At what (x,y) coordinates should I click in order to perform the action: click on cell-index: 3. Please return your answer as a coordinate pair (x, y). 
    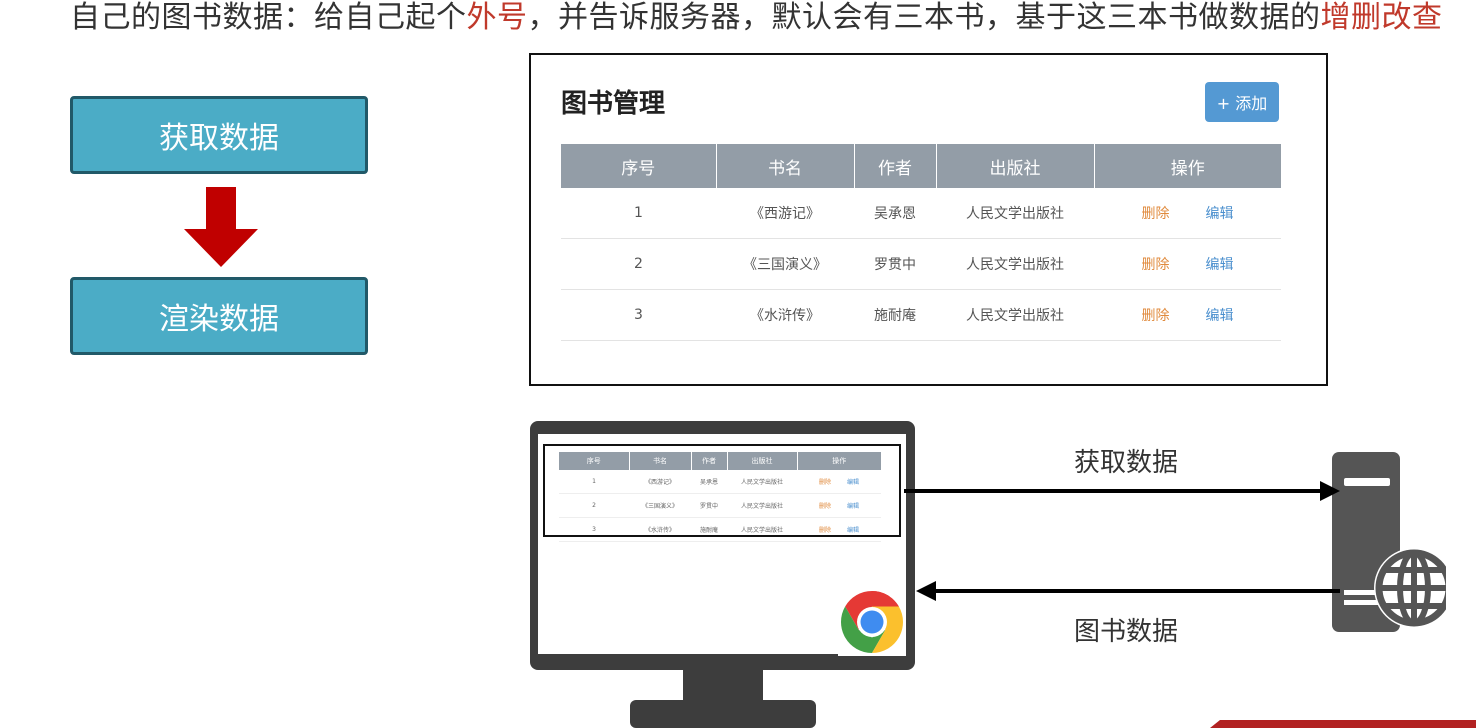
    Looking at the image, I should click on (638, 315).